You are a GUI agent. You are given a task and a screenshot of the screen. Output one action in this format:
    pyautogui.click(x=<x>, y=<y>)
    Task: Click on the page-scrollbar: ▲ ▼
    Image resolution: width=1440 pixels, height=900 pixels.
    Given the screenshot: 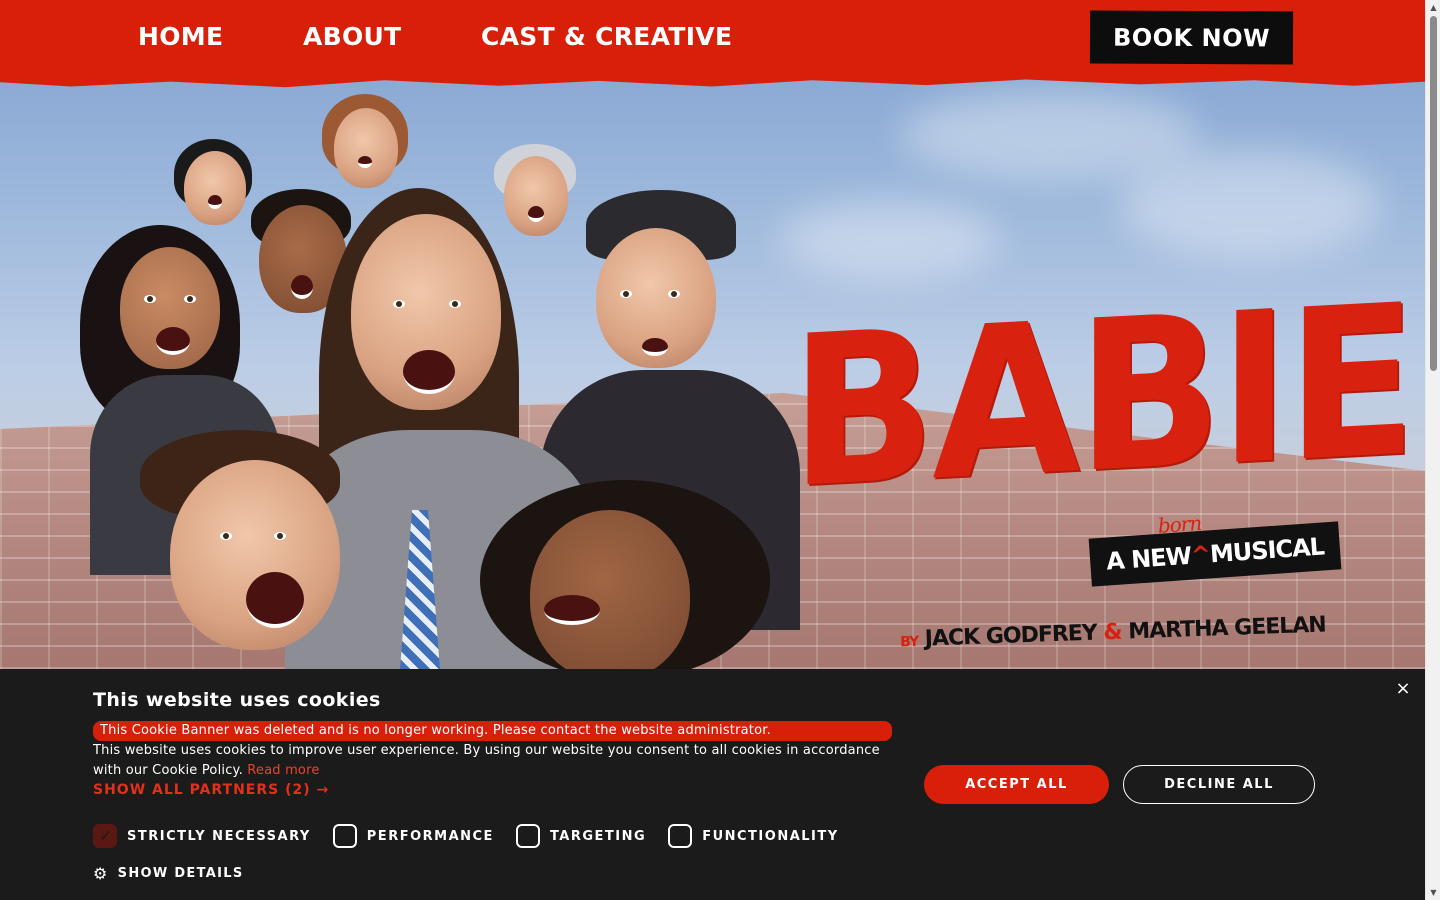 What is the action you would take?
    pyautogui.click(x=1432, y=450)
    